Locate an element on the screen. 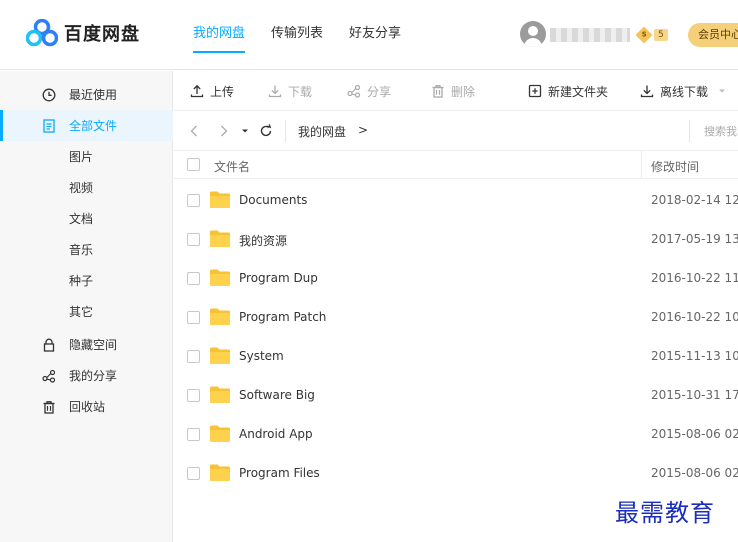 The image size is (738, 542). new-folder-label: 新建文件夹 is located at coordinates (578, 91).